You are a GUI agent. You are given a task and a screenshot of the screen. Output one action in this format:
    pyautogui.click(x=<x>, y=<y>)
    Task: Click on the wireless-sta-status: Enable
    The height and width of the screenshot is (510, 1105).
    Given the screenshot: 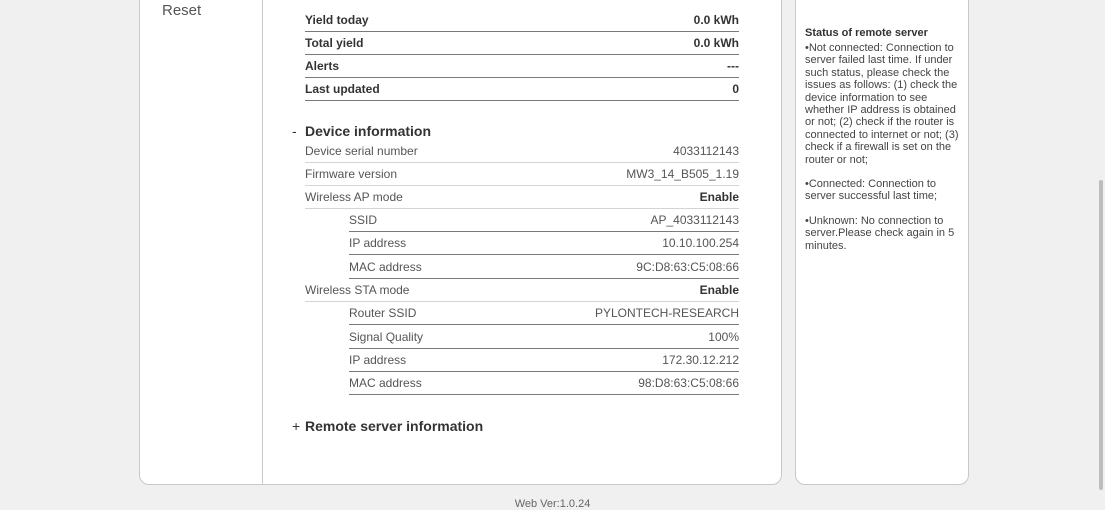 What is the action you would take?
    pyautogui.click(x=719, y=290)
    